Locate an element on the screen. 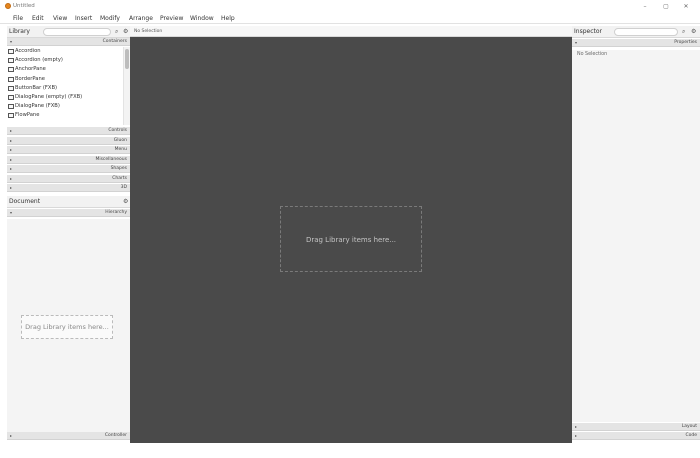  inspector-header: Inspector ⌕ ⚙ is located at coordinates (636, 32).